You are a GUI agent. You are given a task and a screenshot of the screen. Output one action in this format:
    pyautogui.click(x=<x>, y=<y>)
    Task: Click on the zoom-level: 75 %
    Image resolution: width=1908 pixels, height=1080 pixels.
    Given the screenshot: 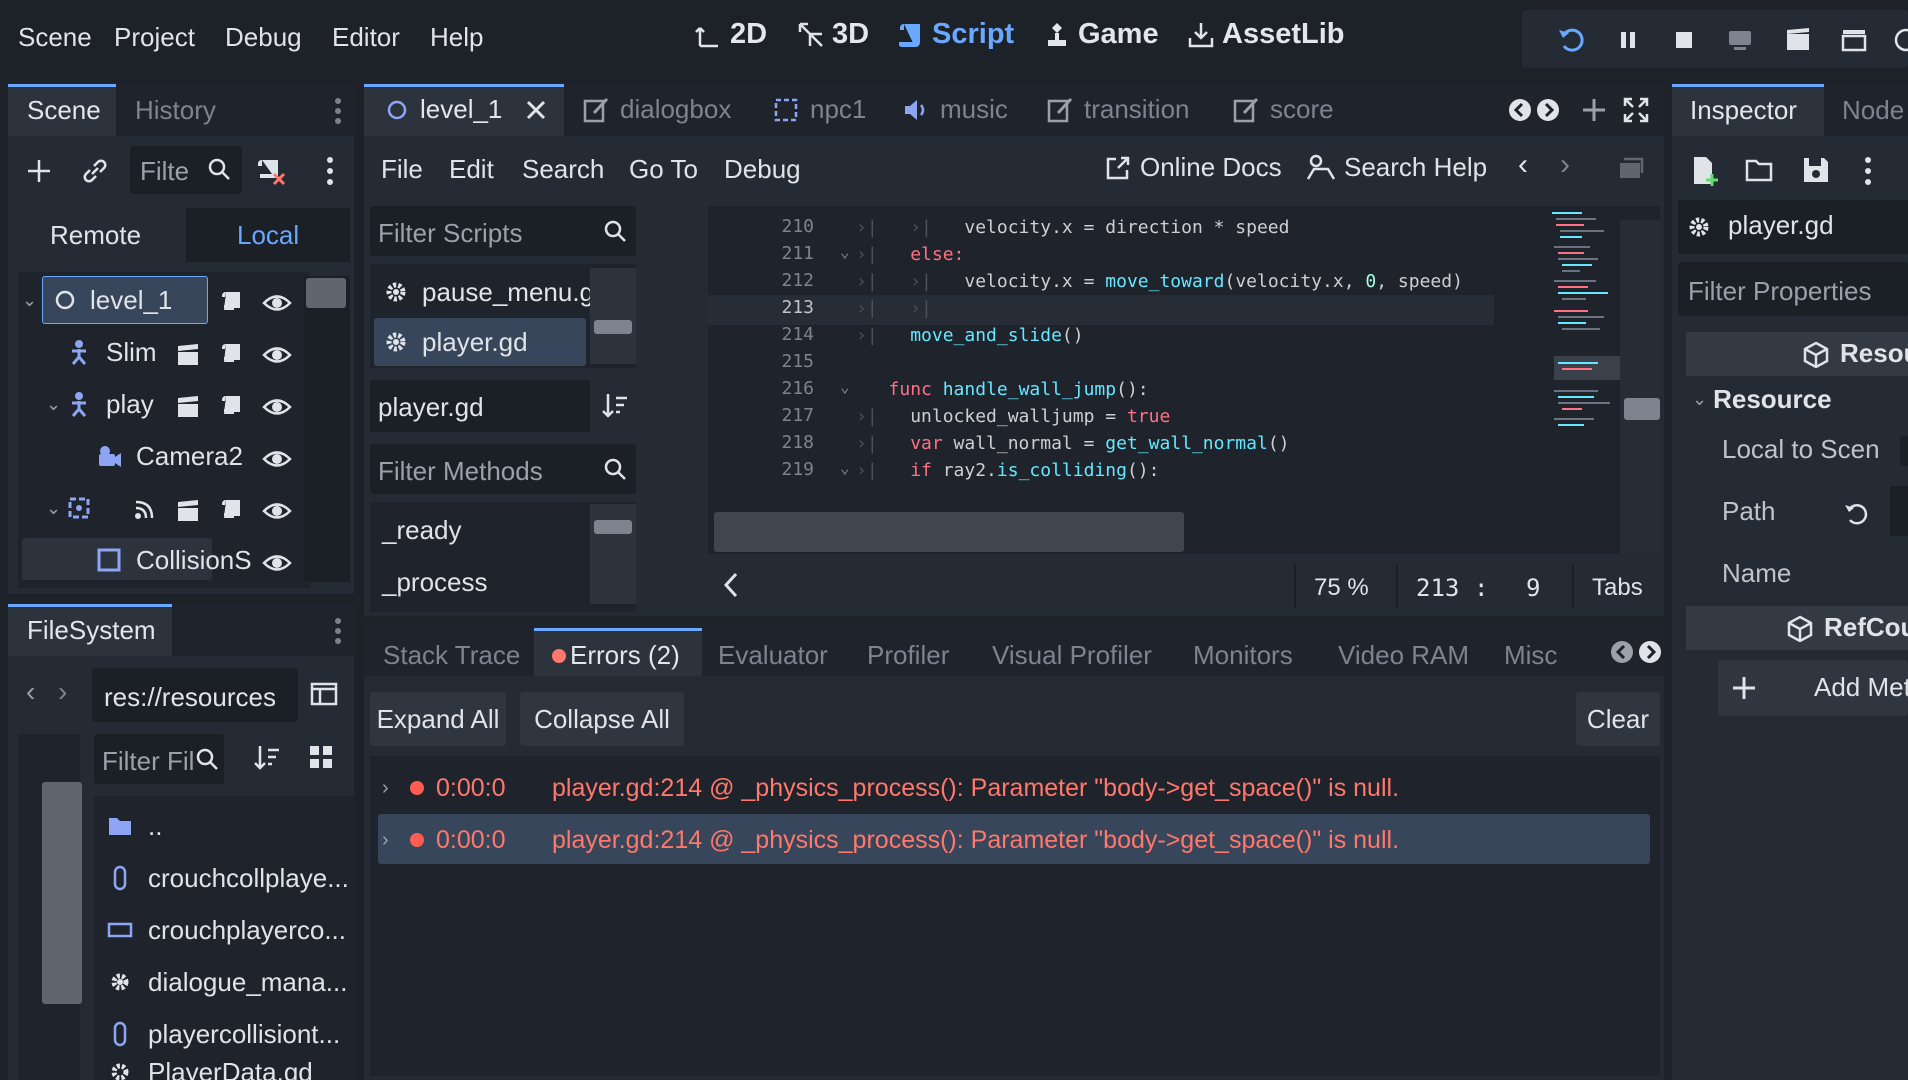 What is the action you would take?
    pyautogui.click(x=1341, y=588)
    